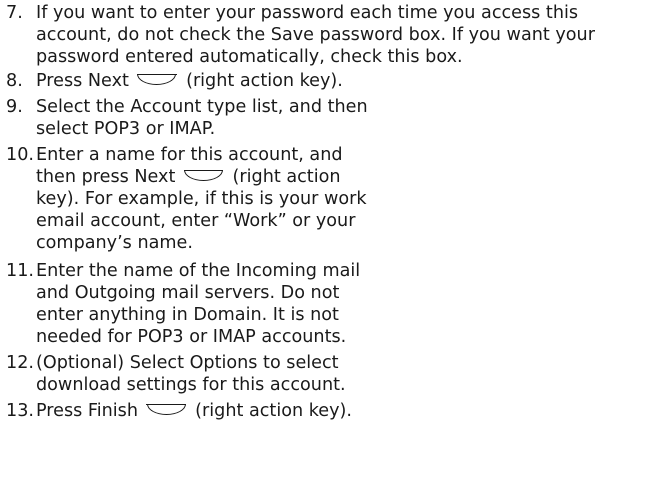  What do you see at coordinates (85, 81) in the screenshot?
I see `step-text-before: Press Next` at bounding box center [85, 81].